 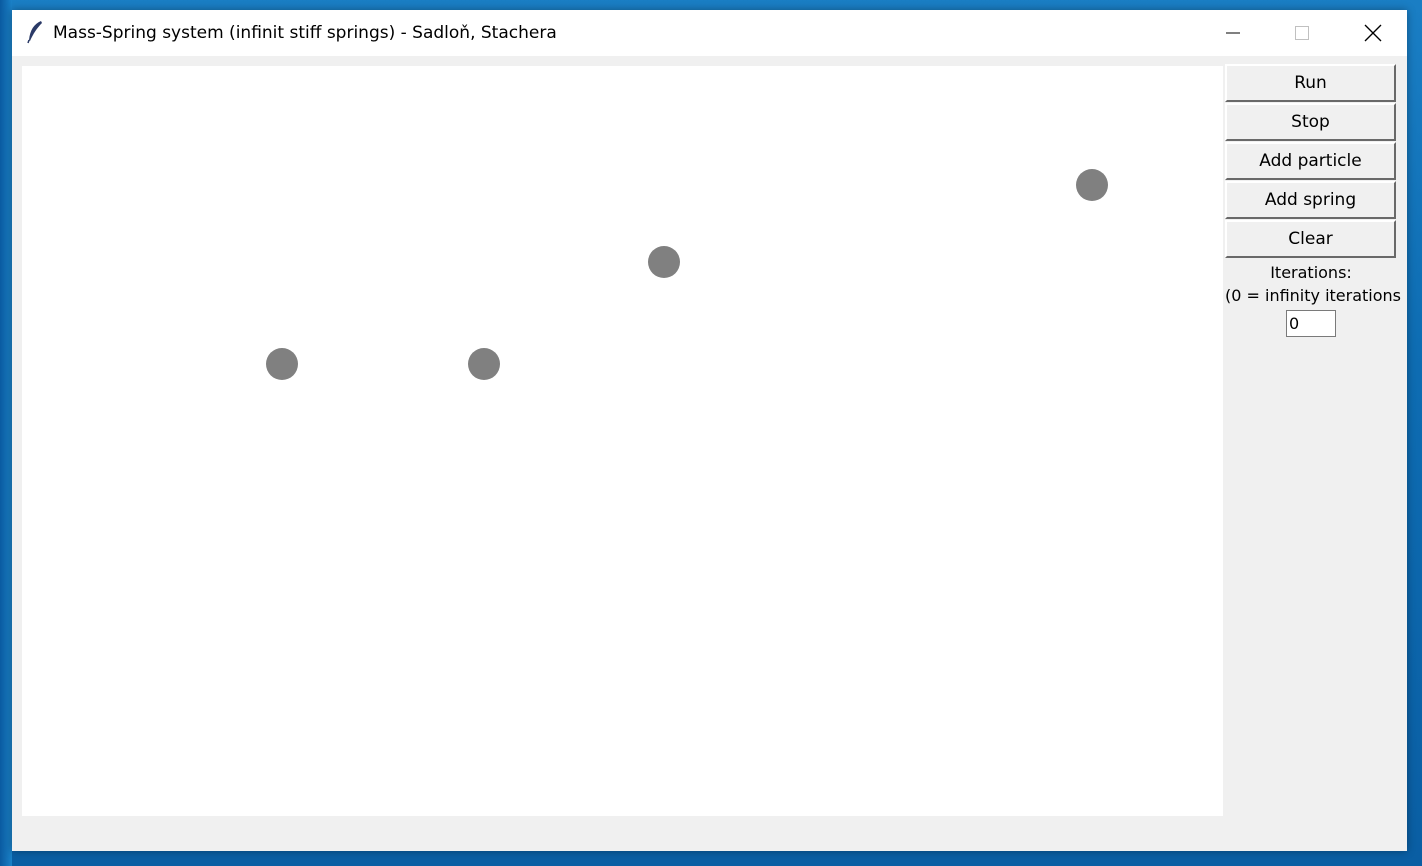 I want to click on minimize-button, so click(x=1232, y=33).